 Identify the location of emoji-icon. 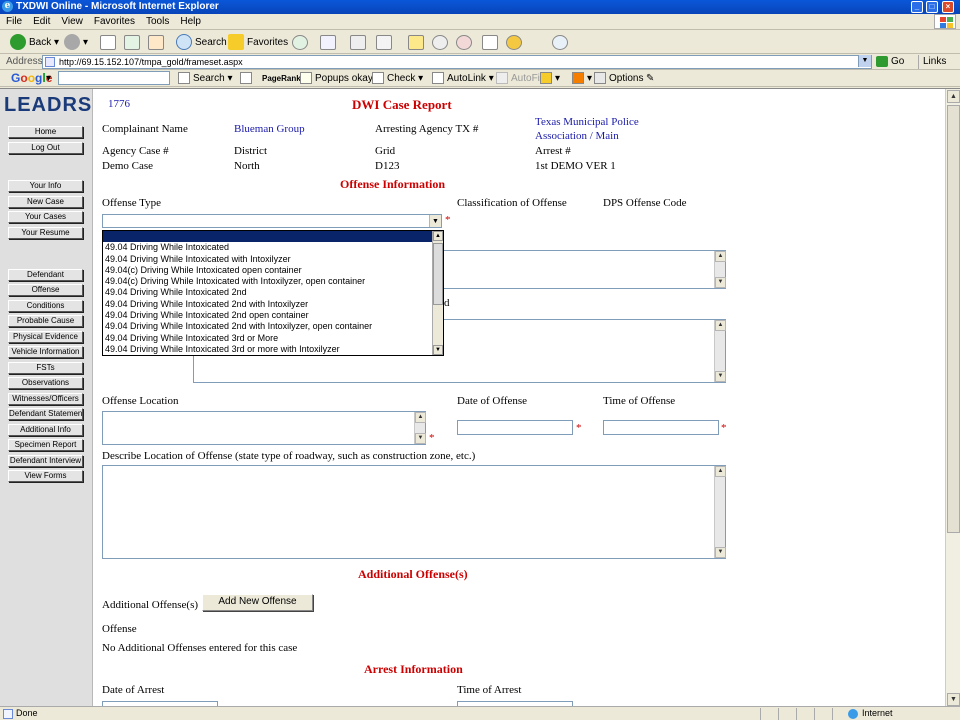
(514, 42).